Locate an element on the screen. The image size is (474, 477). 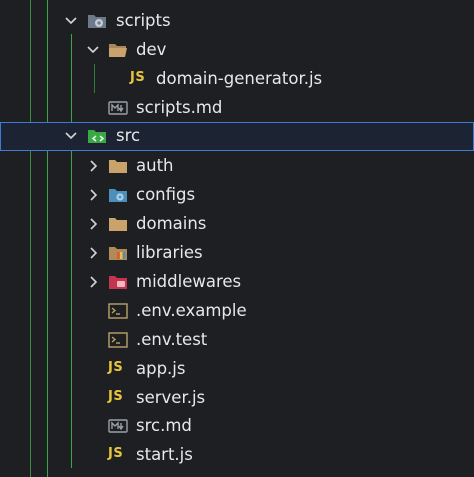
gear-folder-icon is located at coordinates (97, 21).